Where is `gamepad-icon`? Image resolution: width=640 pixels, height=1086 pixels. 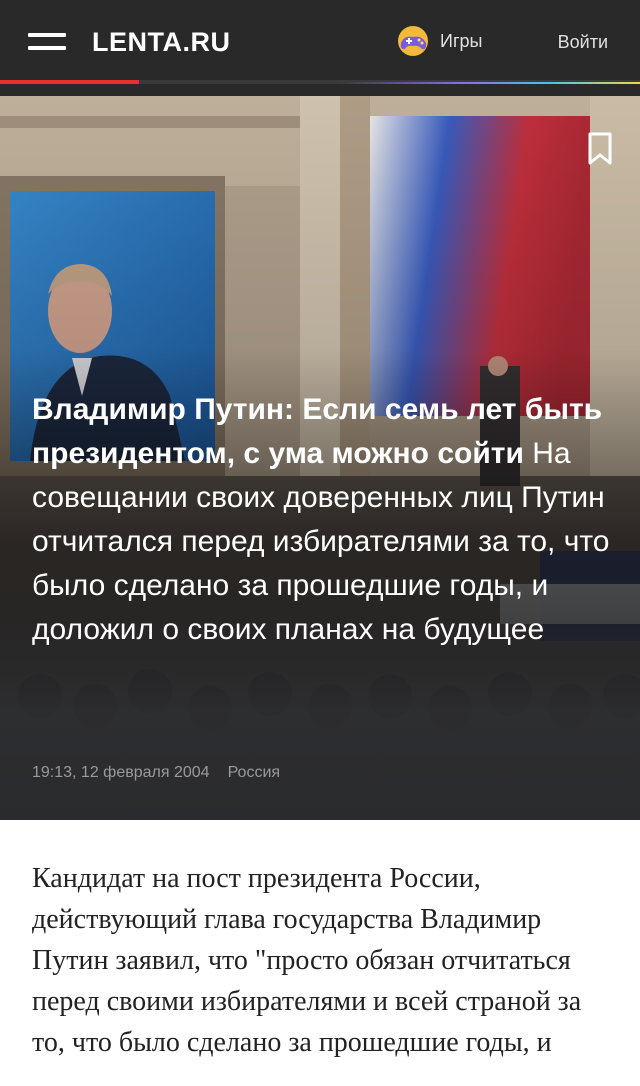
gamepad-icon is located at coordinates (413, 41).